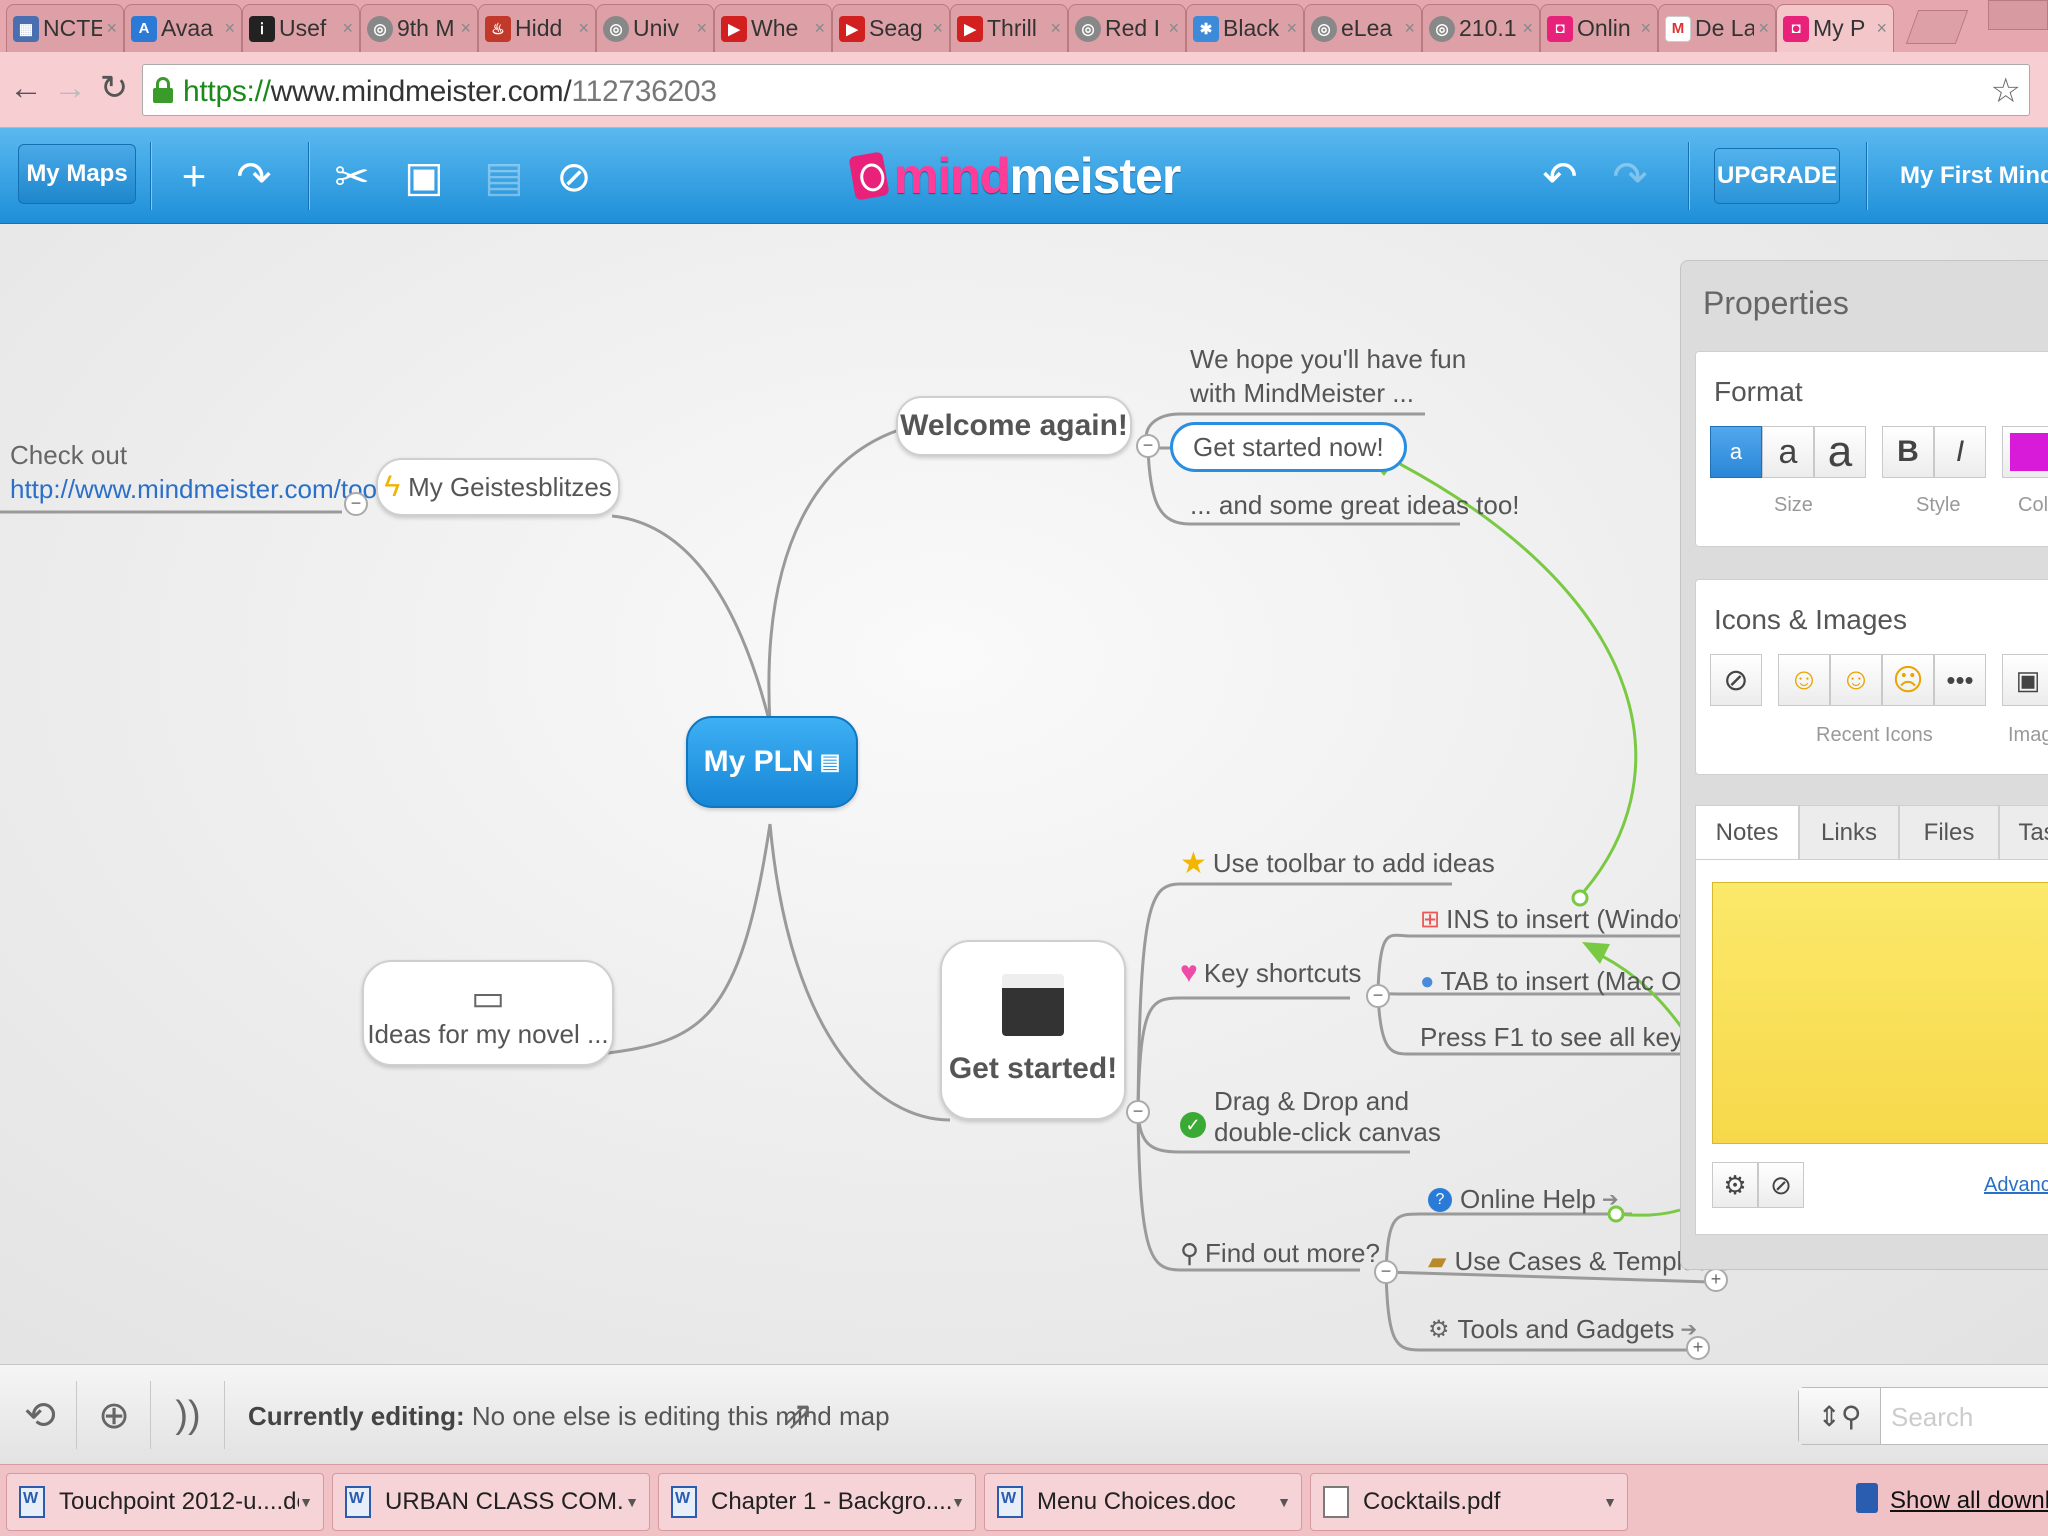  I want to click on tab-tasks: Tas, so click(2023, 832).